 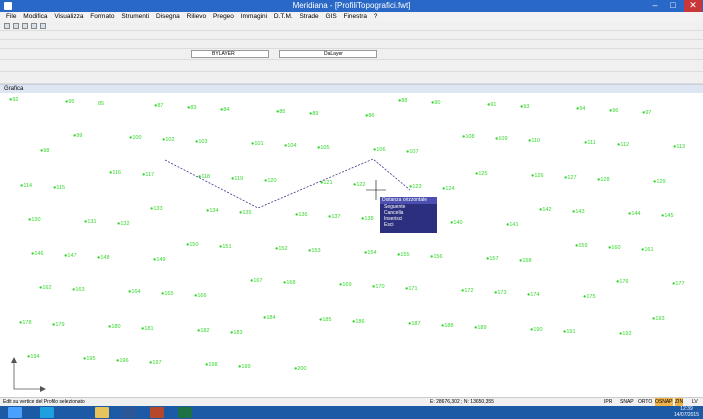 I want to click on survey-point-label: ●186, so click(x=358, y=322).